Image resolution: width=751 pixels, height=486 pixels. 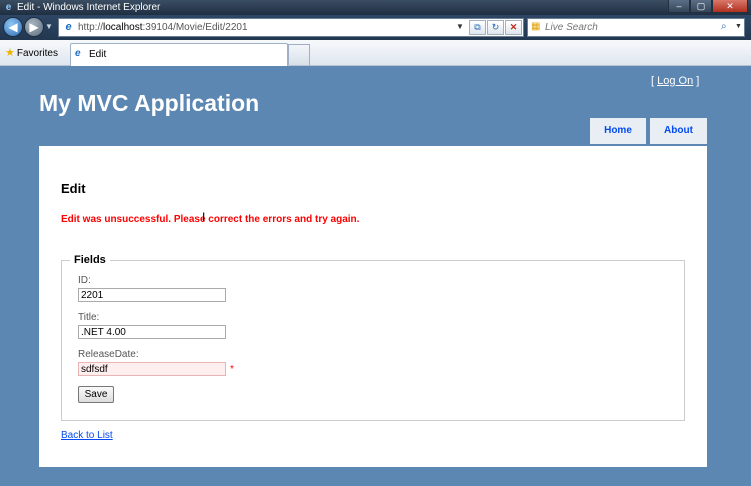 I want to click on login-display: [ Log On ], so click(x=675, y=81).